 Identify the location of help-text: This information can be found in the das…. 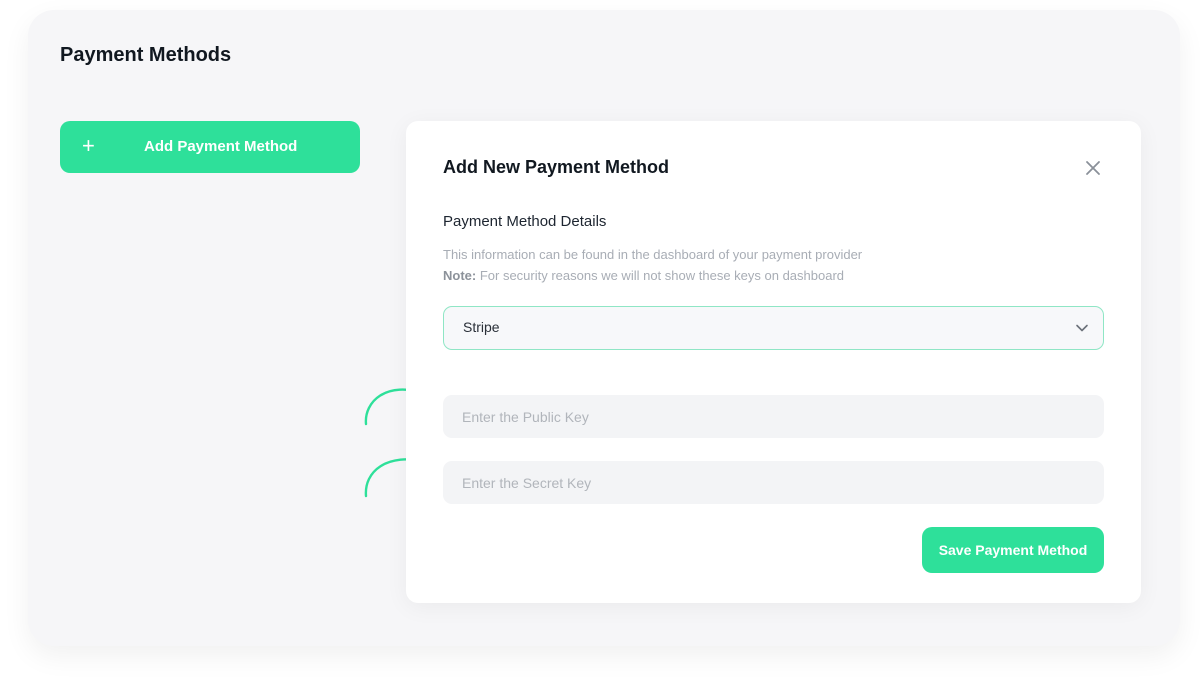
(652, 265).